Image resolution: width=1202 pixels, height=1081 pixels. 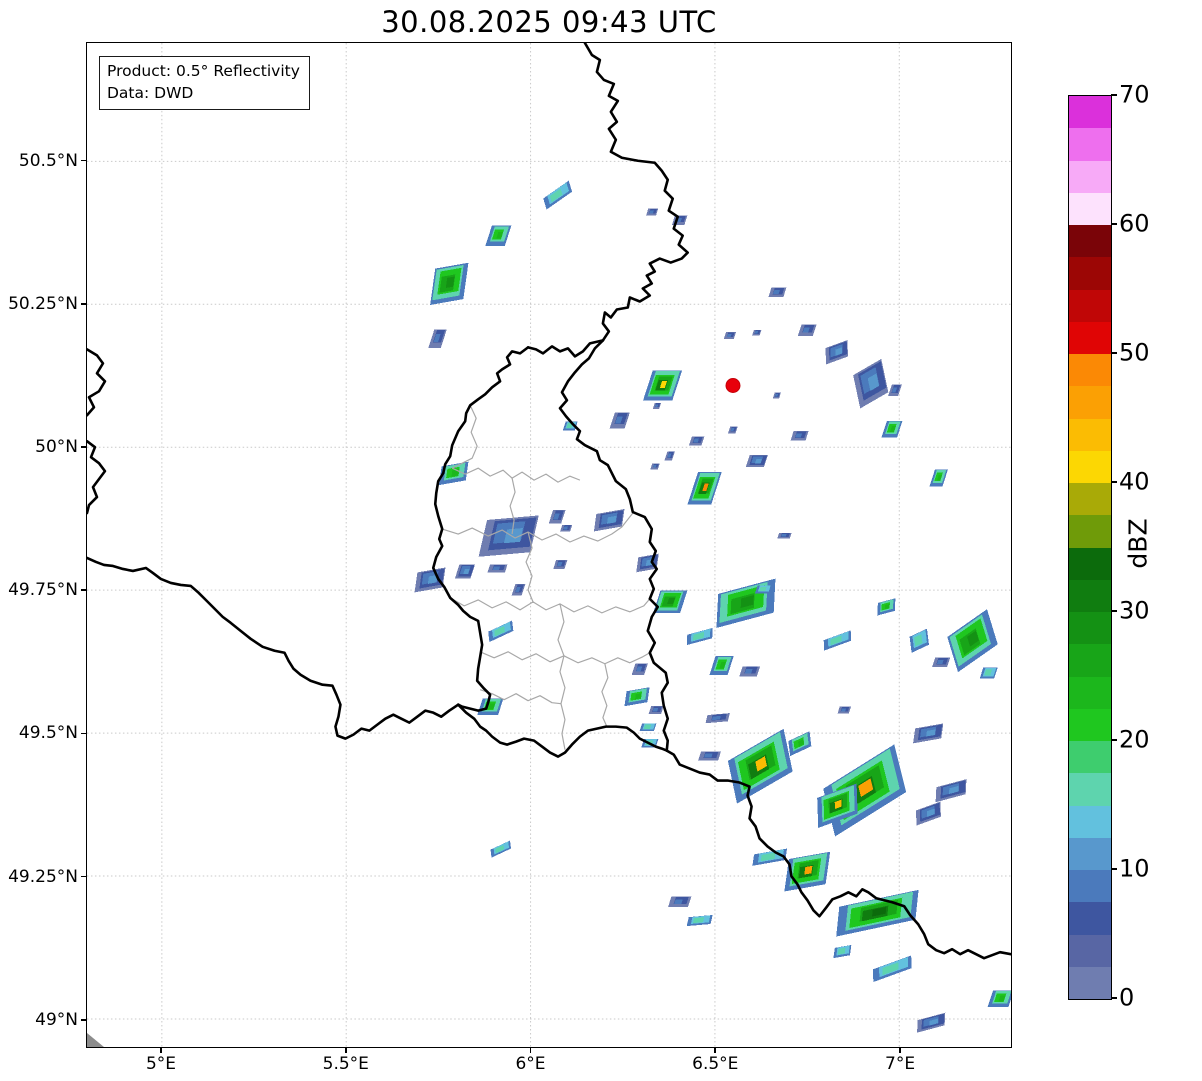 I want to click on y-tick-label: 49.75°N, so click(x=43, y=590).